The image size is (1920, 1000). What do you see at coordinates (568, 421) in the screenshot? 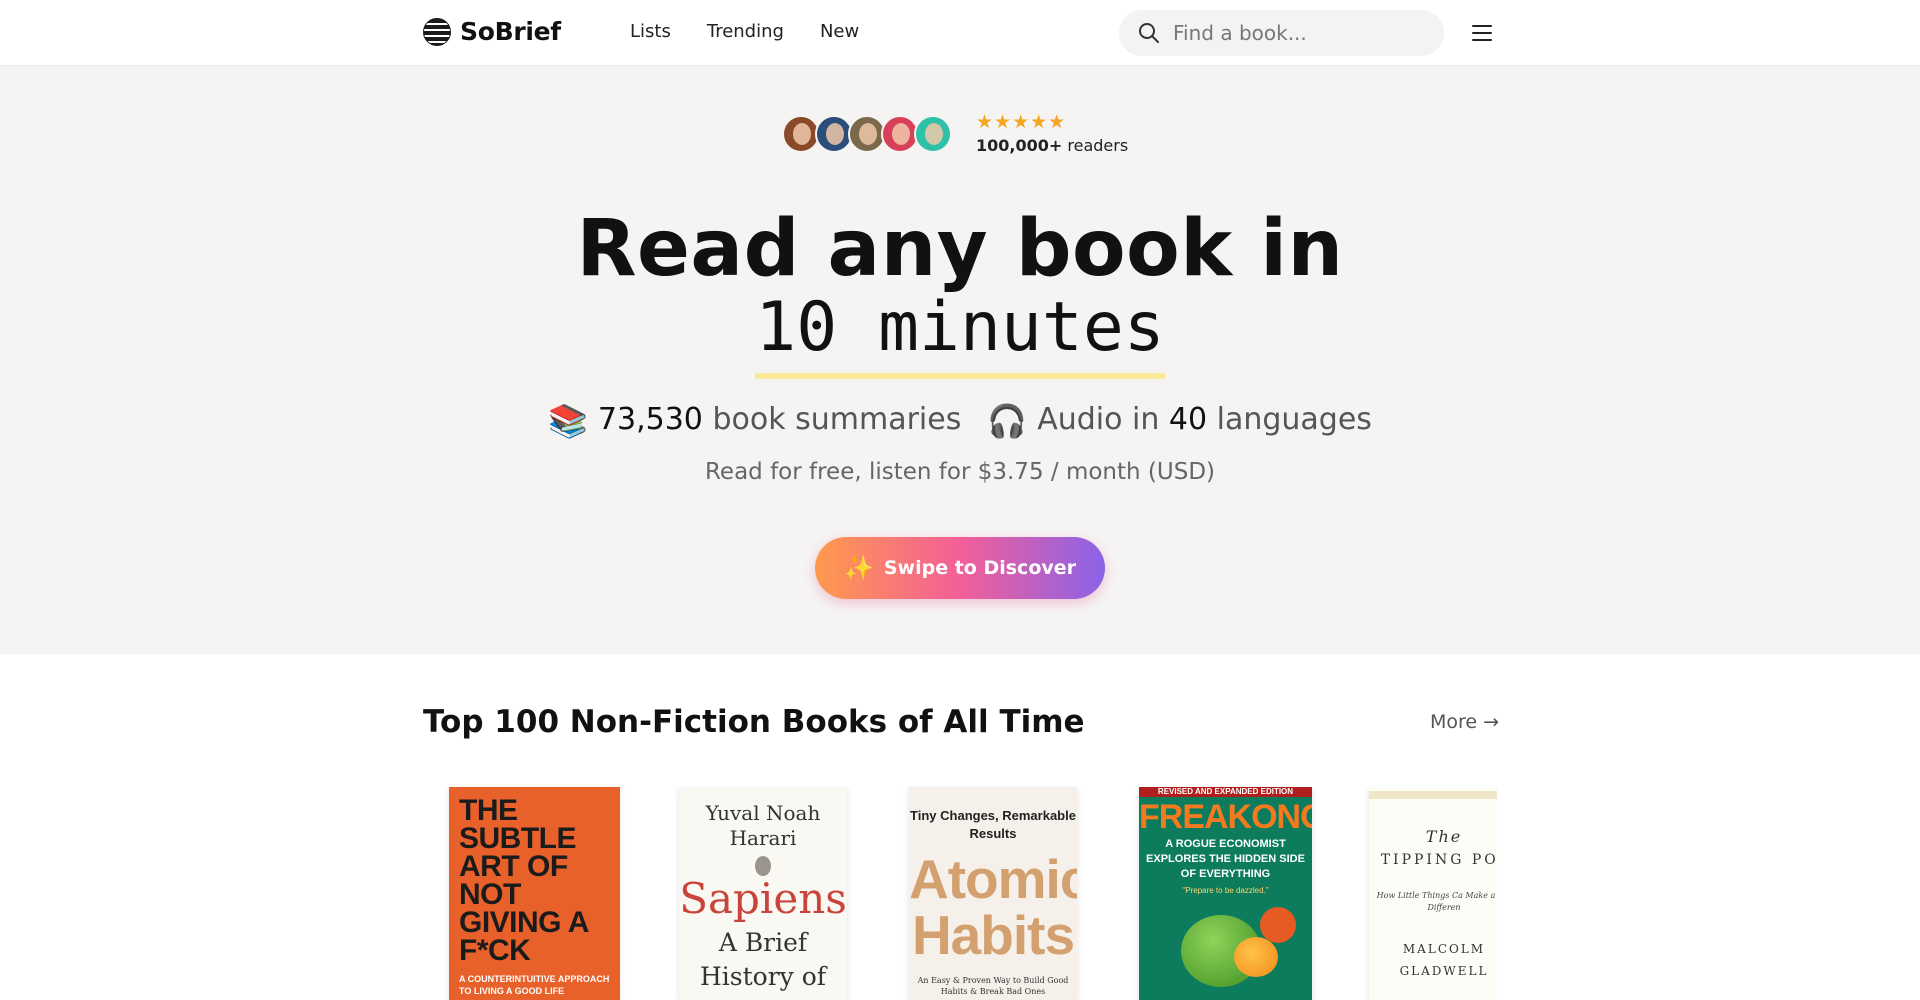
I see `books-emoji-icon: 📚` at bounding box center [568, 421].